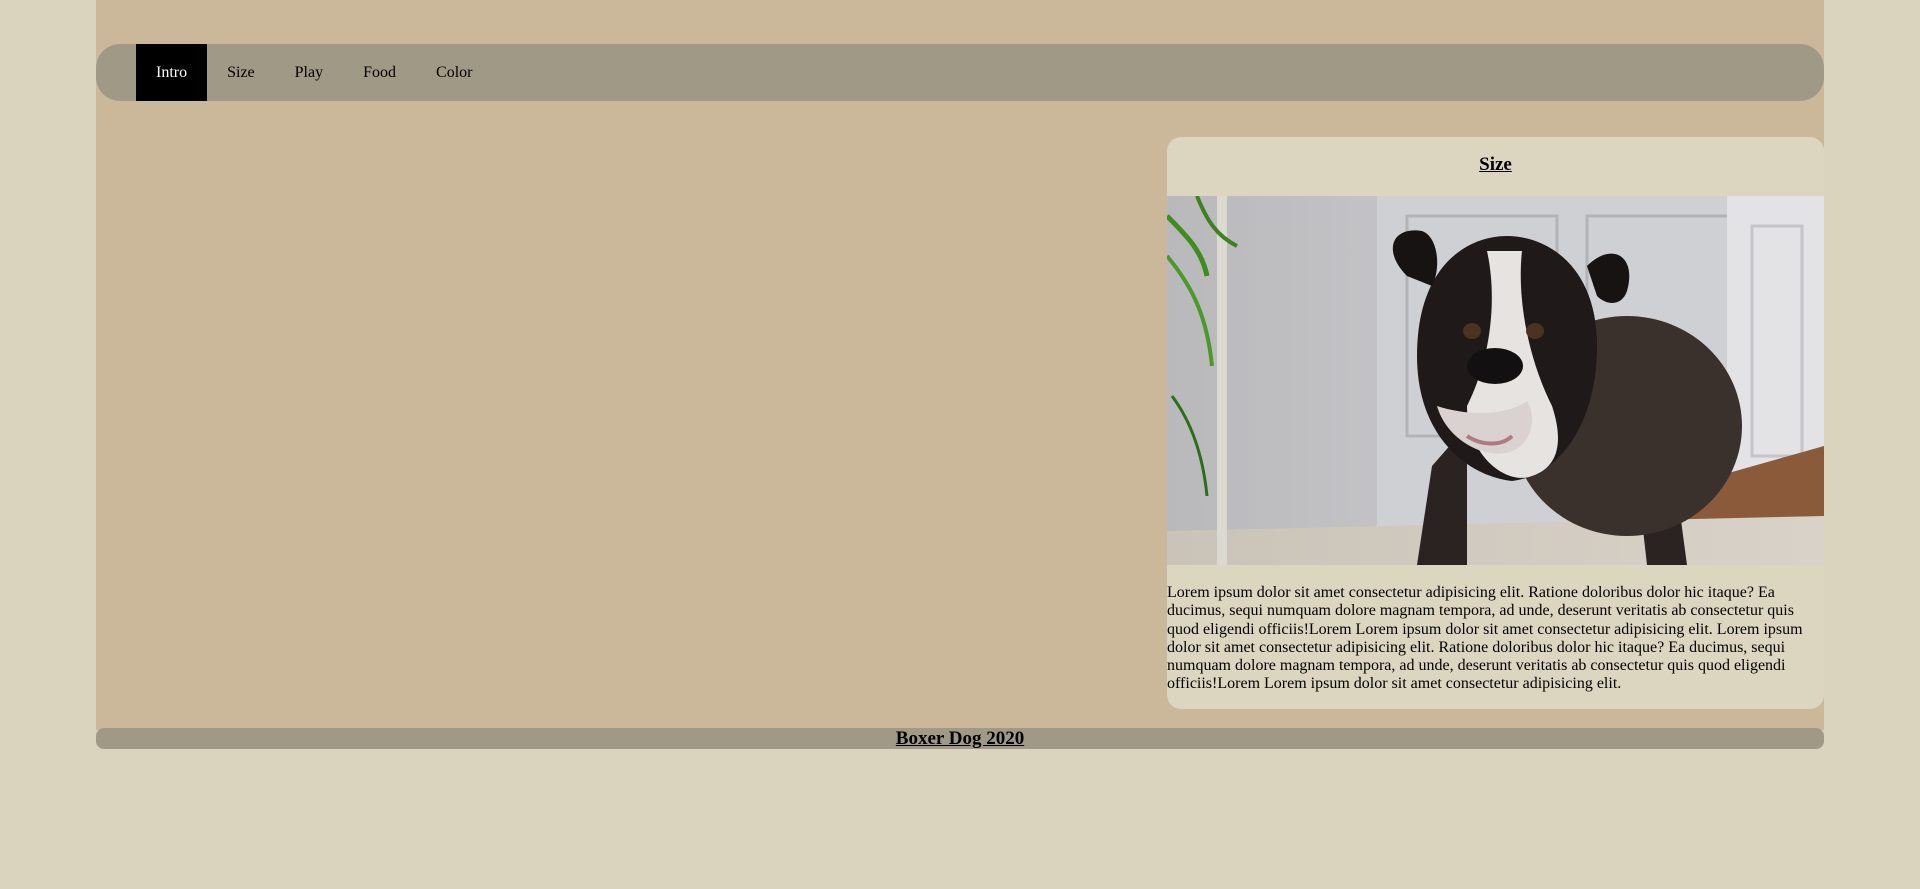  I want to click on nav-item-intro: Intro, so click(172, 72).